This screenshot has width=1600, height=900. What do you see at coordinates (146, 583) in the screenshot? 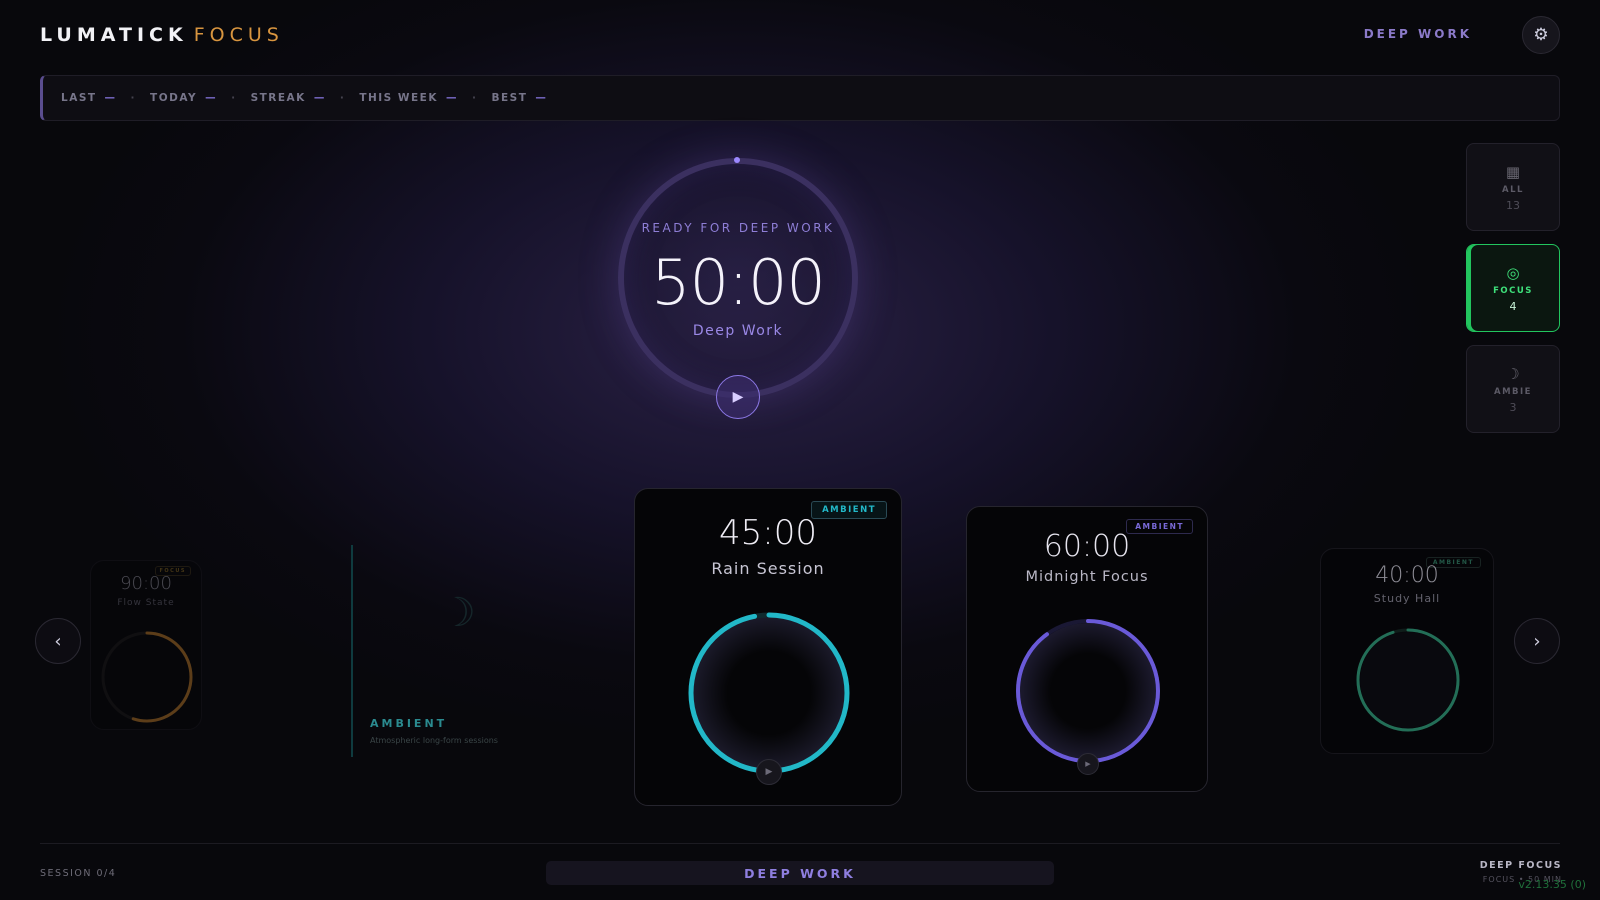
I see `card-time: 90:00` at bounding box center [146, 583].